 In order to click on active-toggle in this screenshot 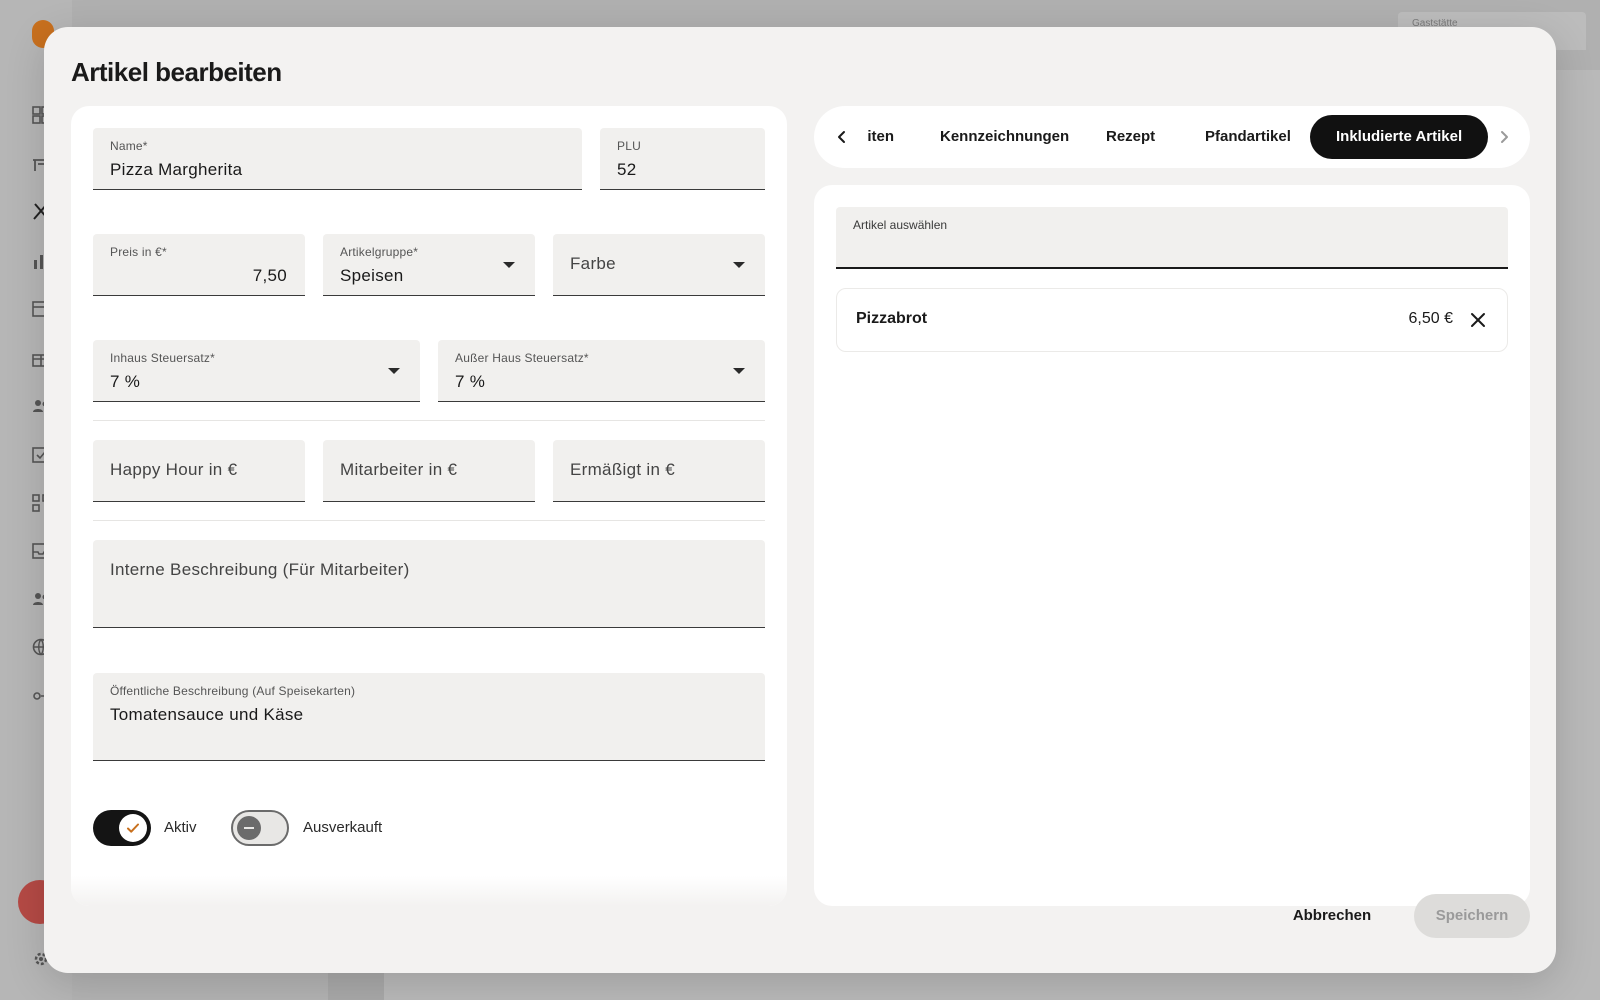, I will do `click(122, 828)`.